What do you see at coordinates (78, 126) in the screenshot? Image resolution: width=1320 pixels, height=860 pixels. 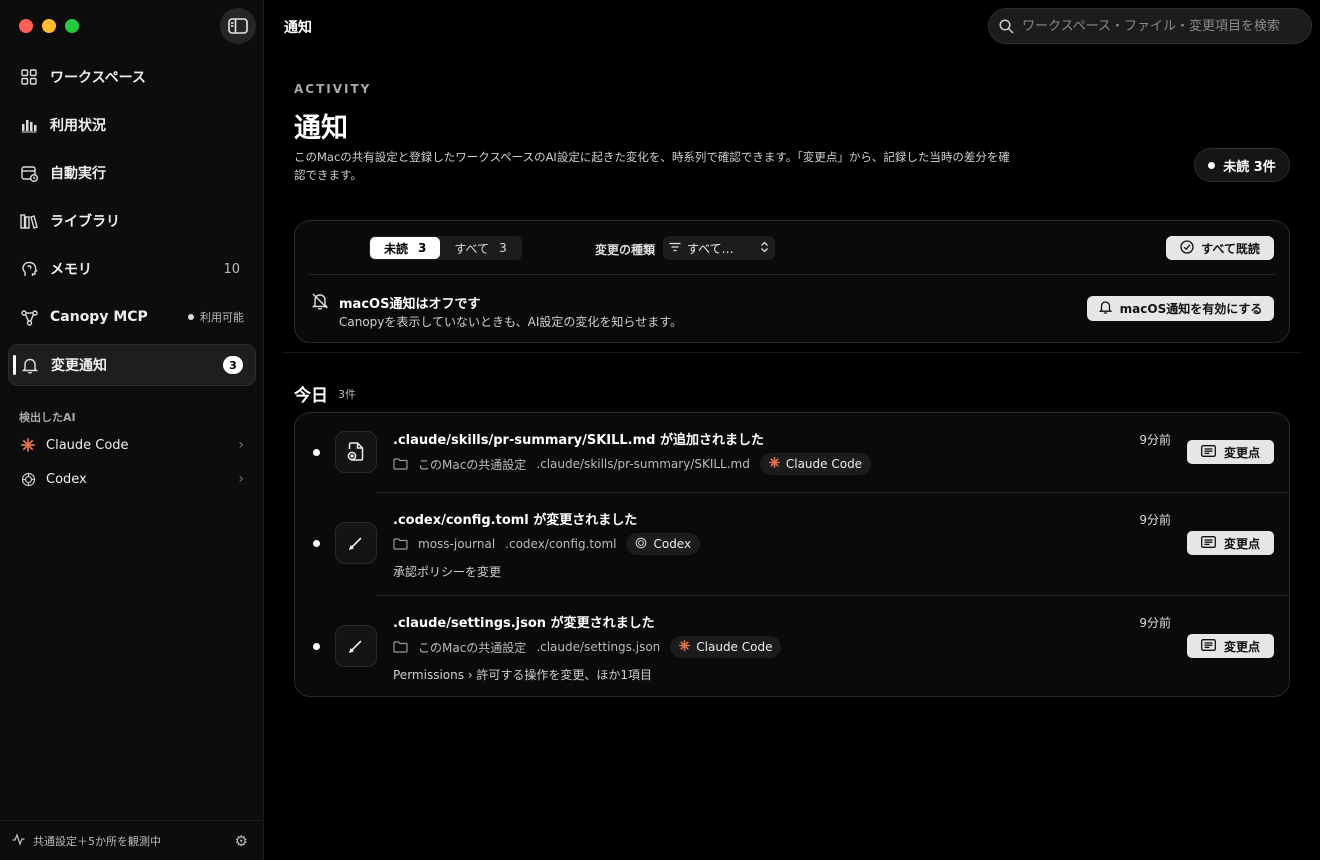 I see `sidebar-item-label: 利用状況` at bounding box center [78, 126].